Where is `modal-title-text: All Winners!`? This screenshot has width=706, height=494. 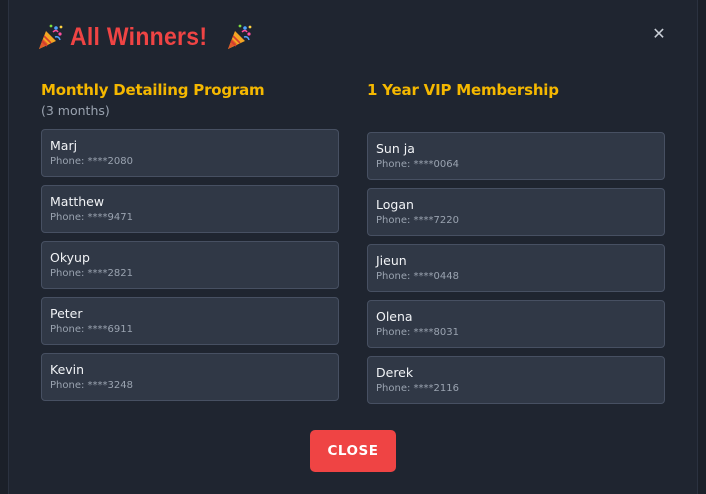 modal-title-text: All Winners! is located at coordinates (139, 36).